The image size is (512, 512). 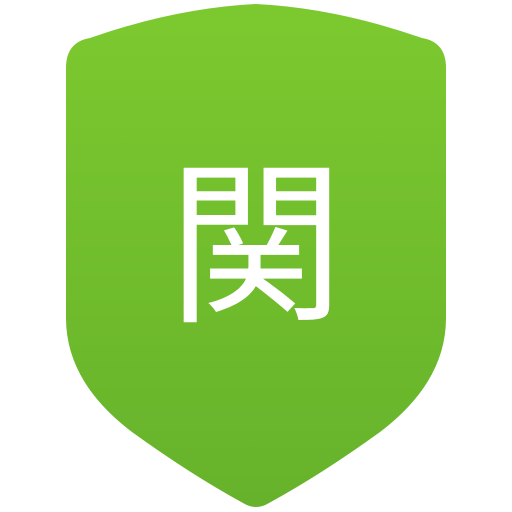 What do you see at coordinates (255, 247) in the screenshot?
I see `kanji-glyph: 関` at bounding box center [255, 247].